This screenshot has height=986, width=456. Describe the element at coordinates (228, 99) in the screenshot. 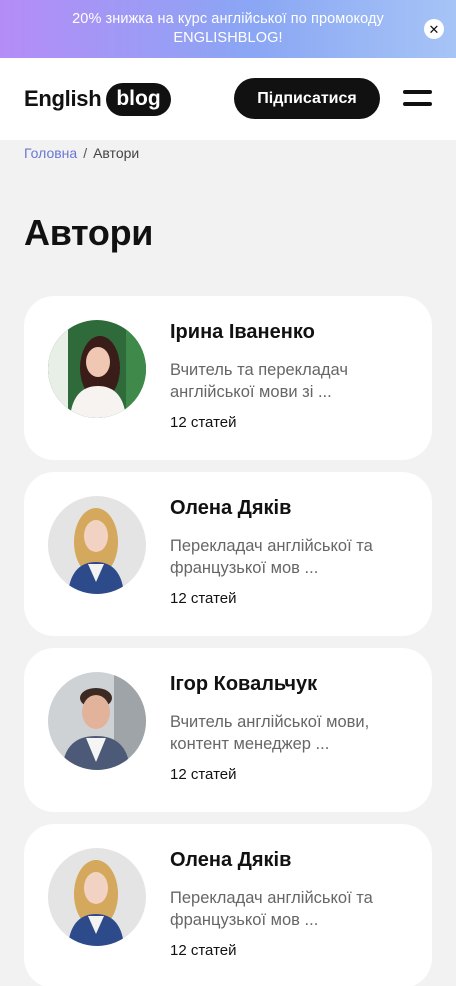

I see `site-header: English blog Підписатися` at that location.